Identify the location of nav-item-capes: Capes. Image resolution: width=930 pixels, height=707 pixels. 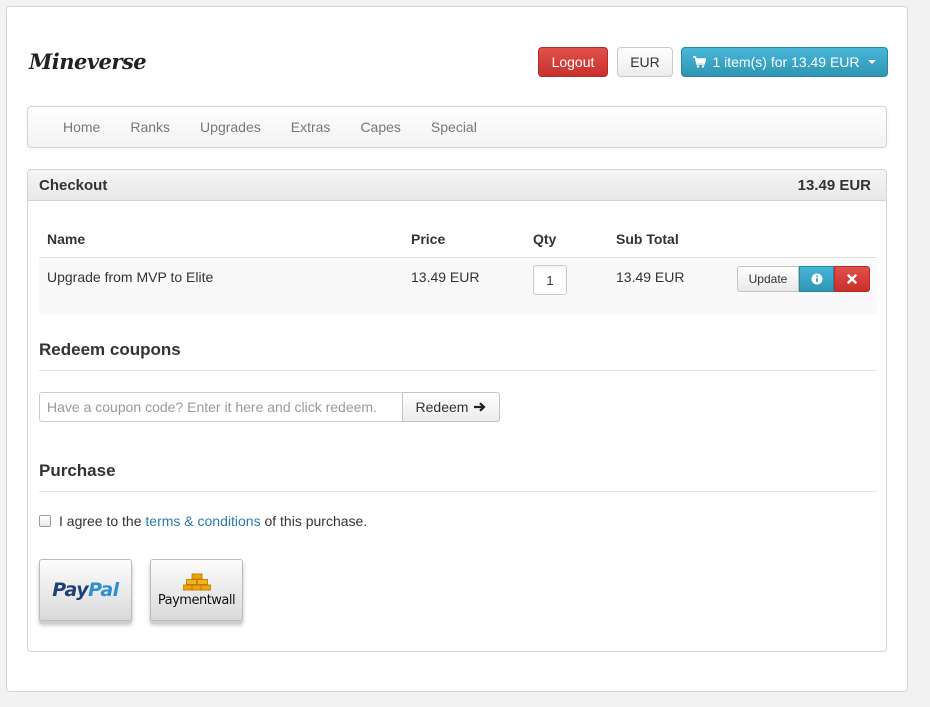
(380, 127).